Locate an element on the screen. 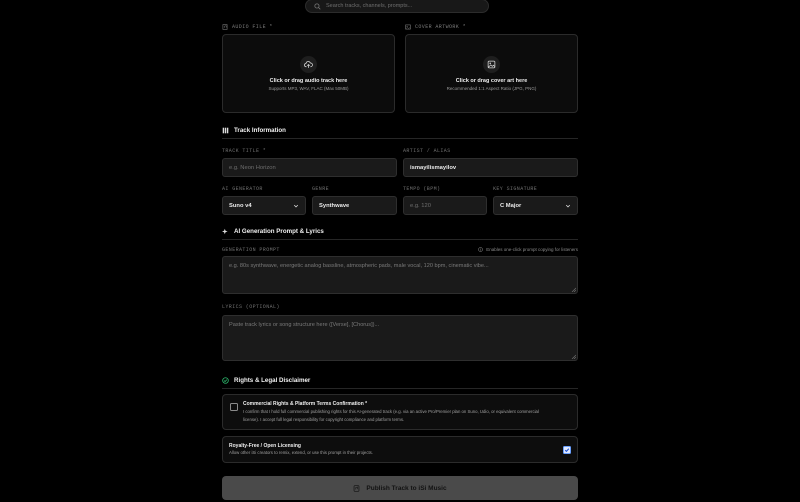 This screenshot has width=800, height=502. tempo-input is located at coordinates (445, 205).